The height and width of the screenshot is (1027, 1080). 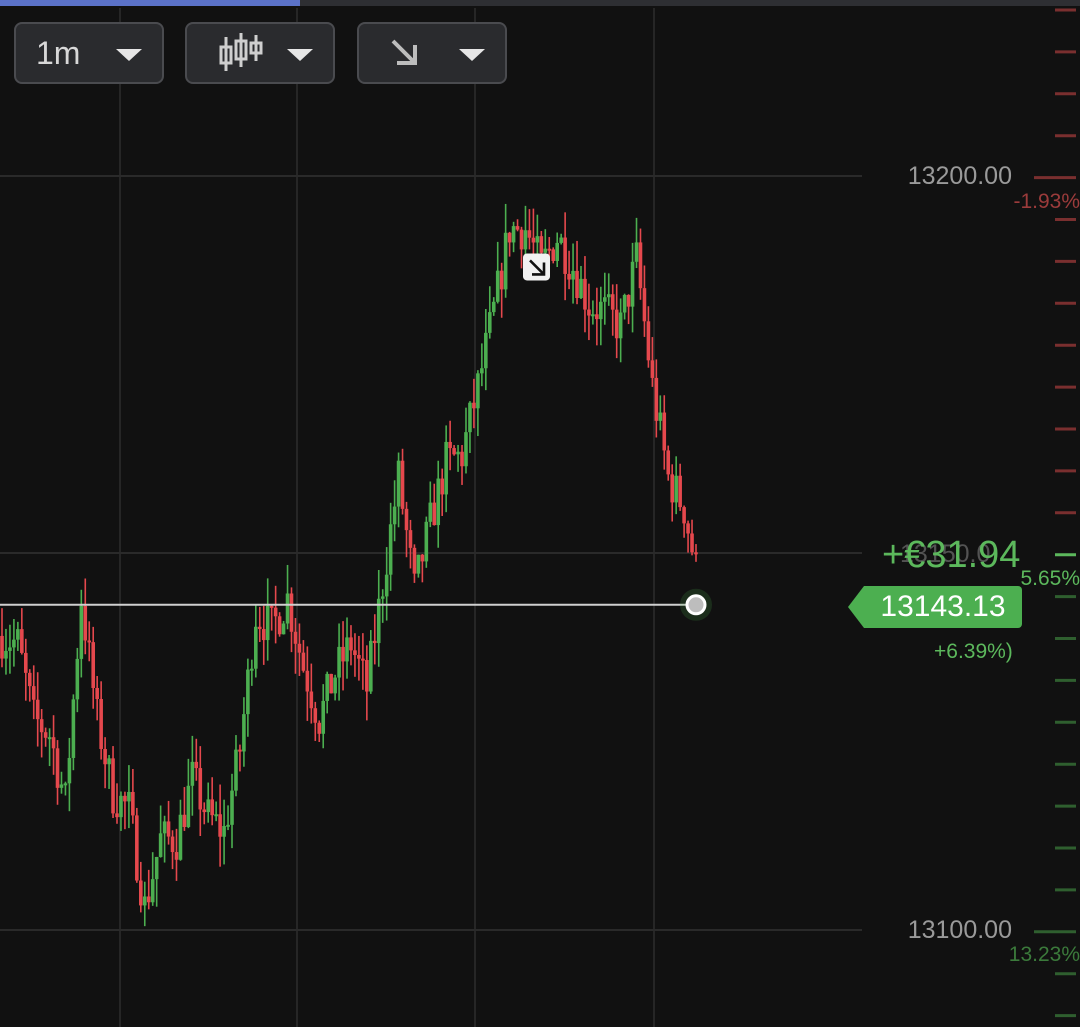 What do you see at coordinates (696, 605) in the screenshot?
I see `current-price-dot` at bounding box center [696, 605].